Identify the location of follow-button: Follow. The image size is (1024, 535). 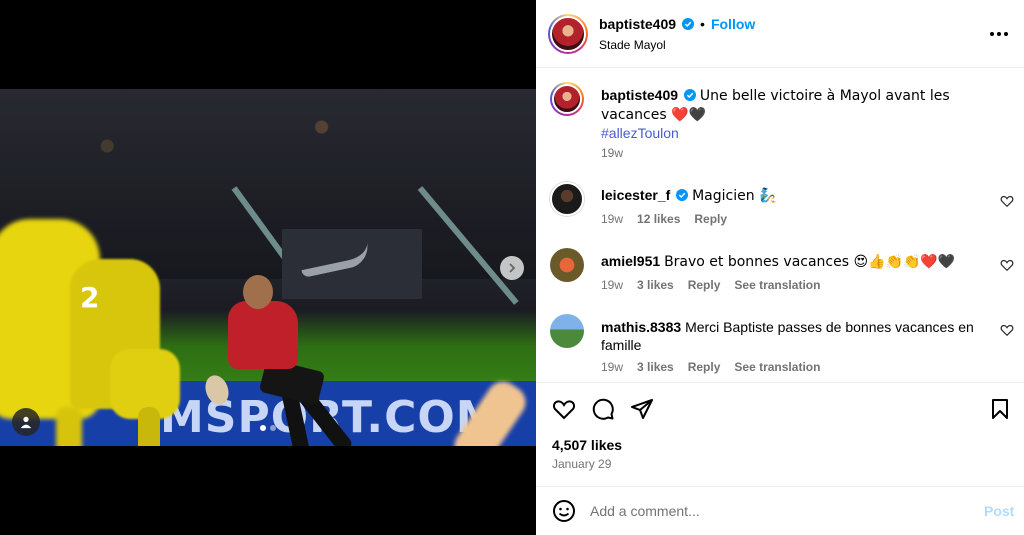
(733, 24).